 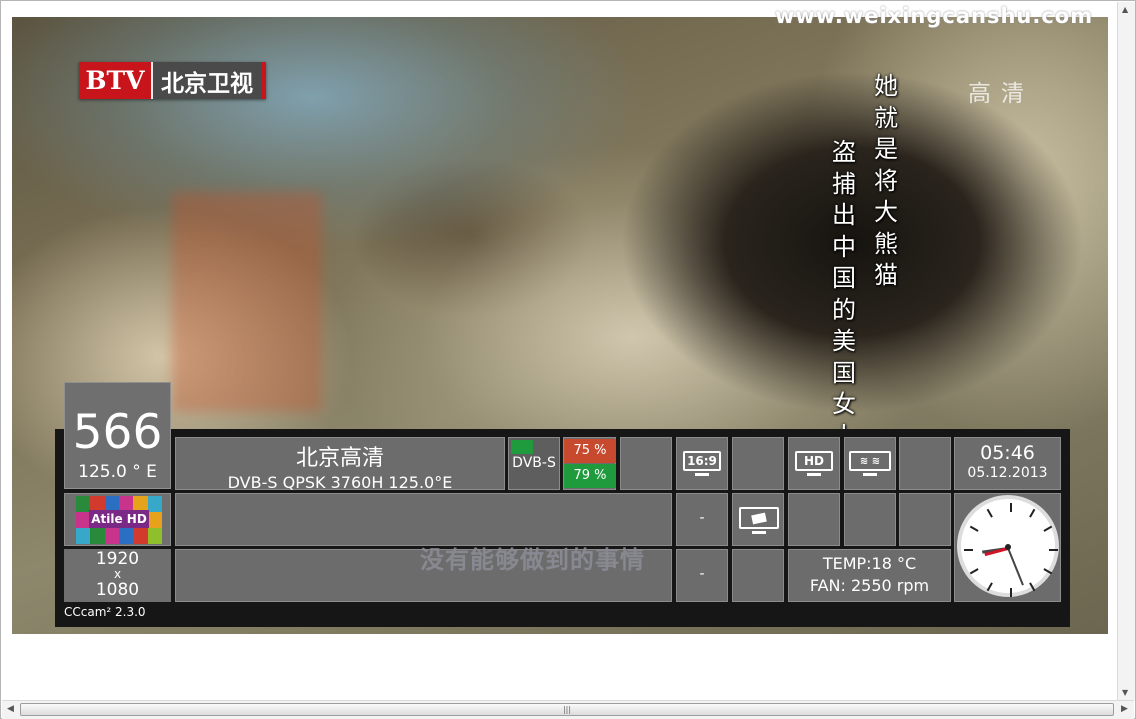 I want to click on widescreen-icon: ≋ ≋, so click(x=870, y=463).